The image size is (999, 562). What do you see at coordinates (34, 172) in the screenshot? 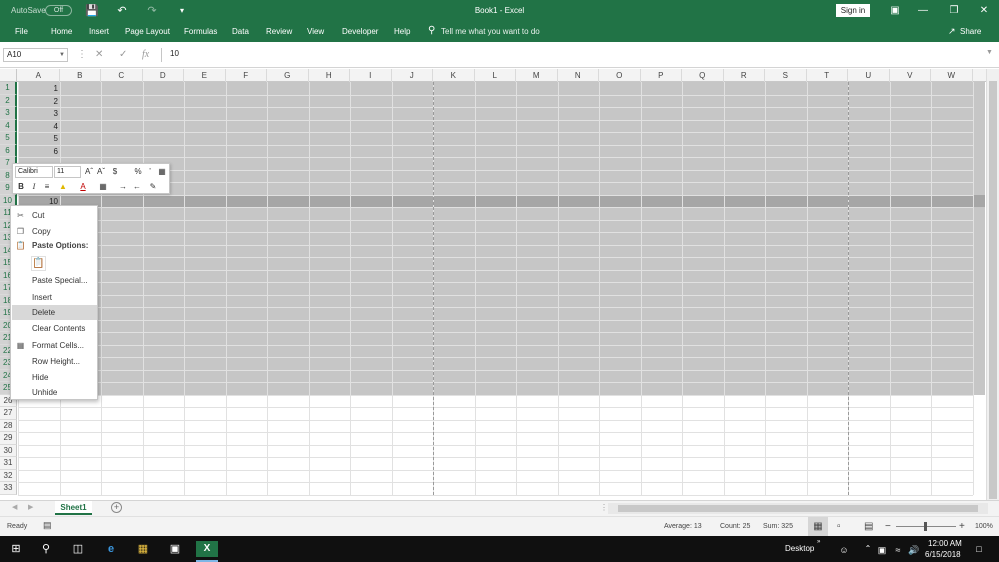
I see `font-name-box: Calibri` at bounding box center [34, 172].